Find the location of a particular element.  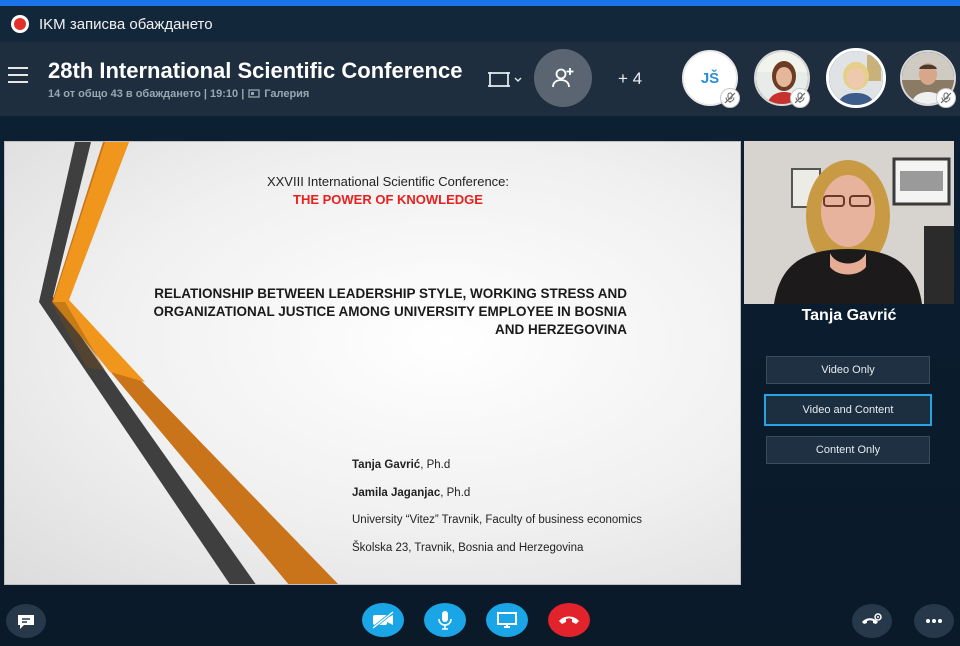

call-title: 28th International Scientific Conference is located at coordinates (255, 70).